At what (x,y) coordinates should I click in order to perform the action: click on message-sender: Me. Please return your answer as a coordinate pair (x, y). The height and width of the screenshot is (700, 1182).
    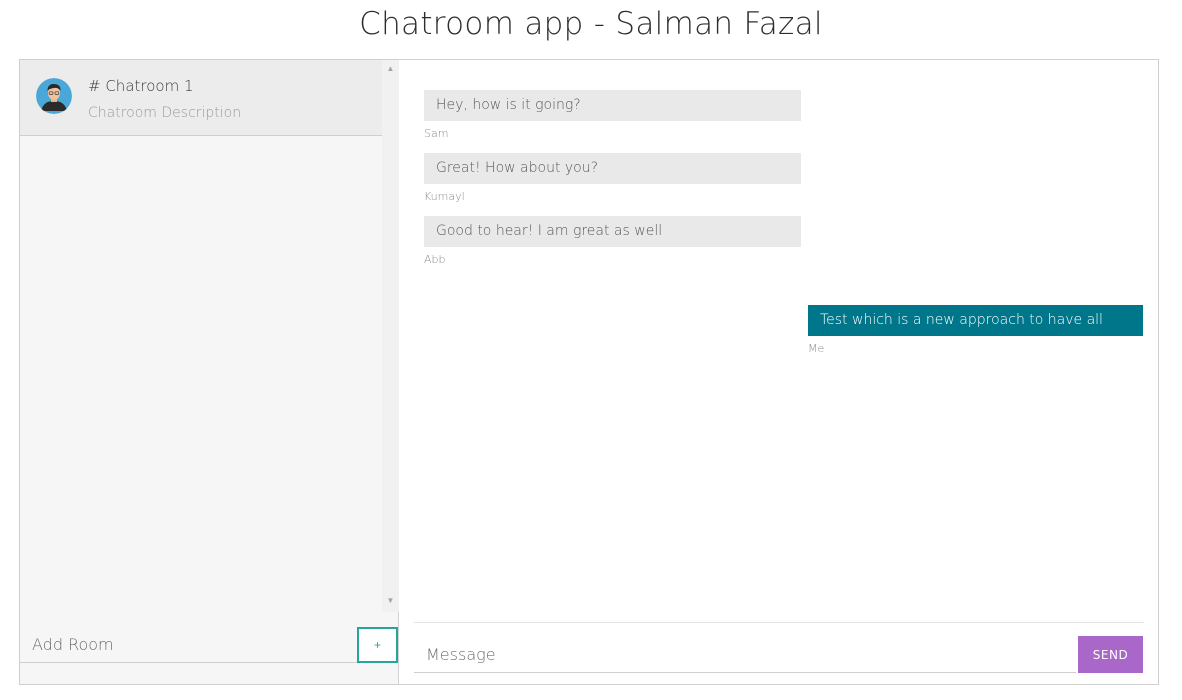
    Looking at the image, I should click on (816, 348).